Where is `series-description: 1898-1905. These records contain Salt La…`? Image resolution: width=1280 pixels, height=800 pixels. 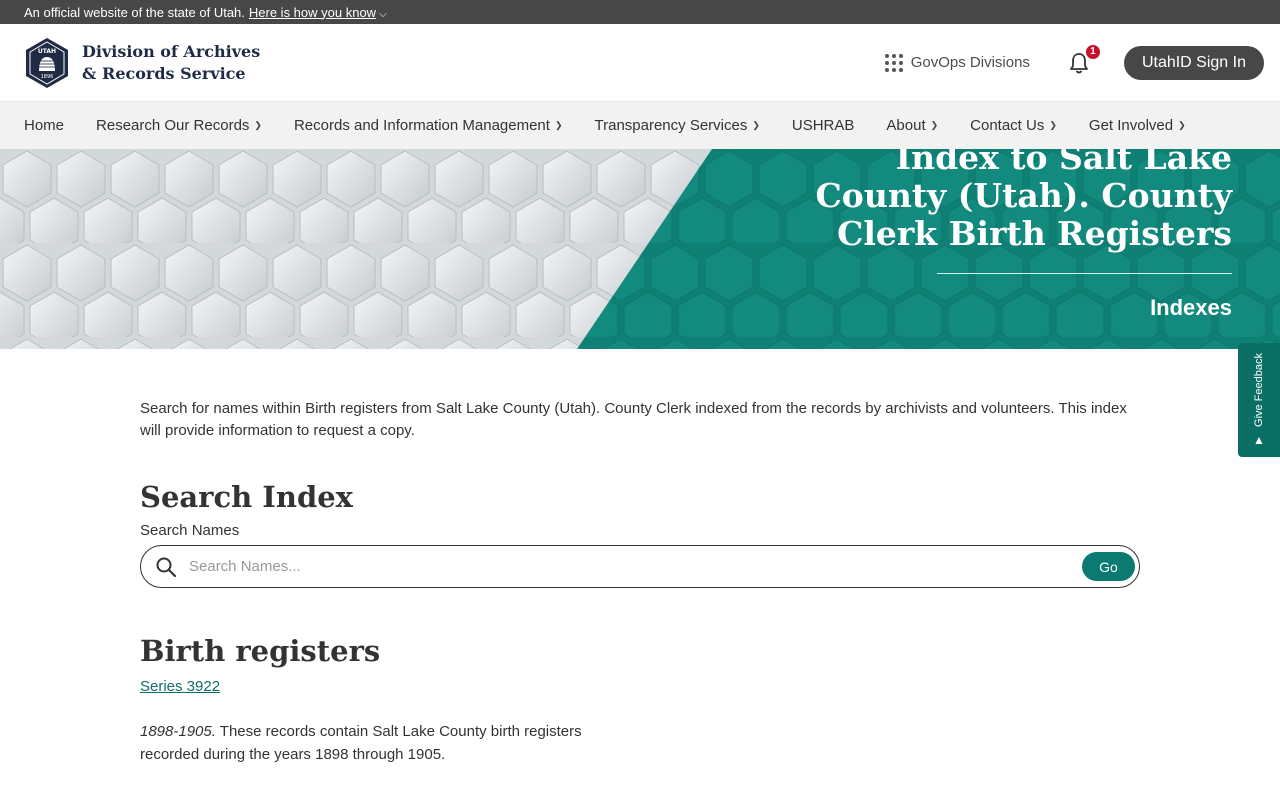 series-description: 1898-1905. These records contain Salt La… is located at coordinates (370, 743).